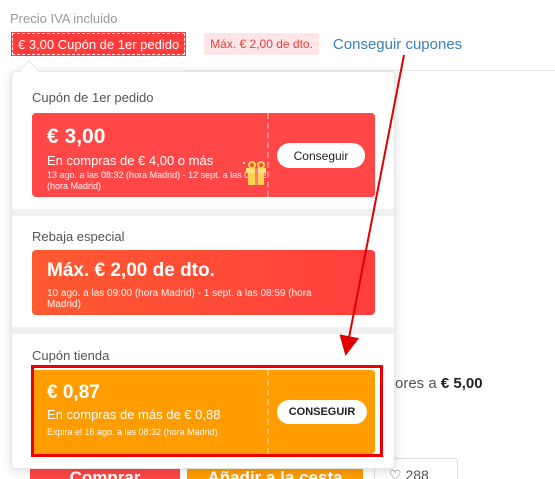 The height and width of the screenshot is (479, 555). What do you see at coordinates (98, 44) in the screenshot?
I see `first-order-coupon-tag: € 3,00 Cupón de 1er pedido` at bounding box center [98, 44].